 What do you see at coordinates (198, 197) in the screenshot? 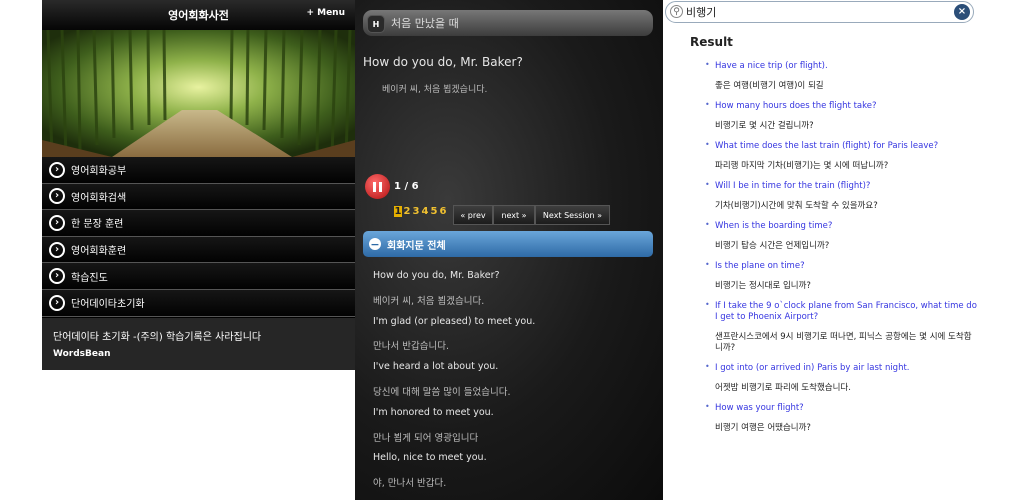
I see `menu-item-search: › 영어회화검색` at bounding box center [198, 197].